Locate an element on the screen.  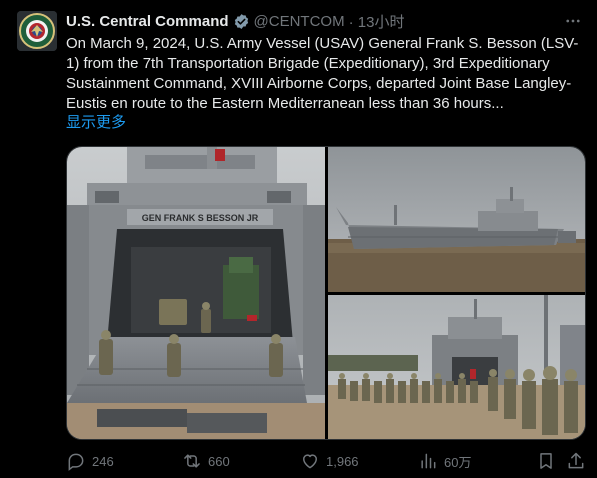
like-icon is located at coordinates (310, 461).